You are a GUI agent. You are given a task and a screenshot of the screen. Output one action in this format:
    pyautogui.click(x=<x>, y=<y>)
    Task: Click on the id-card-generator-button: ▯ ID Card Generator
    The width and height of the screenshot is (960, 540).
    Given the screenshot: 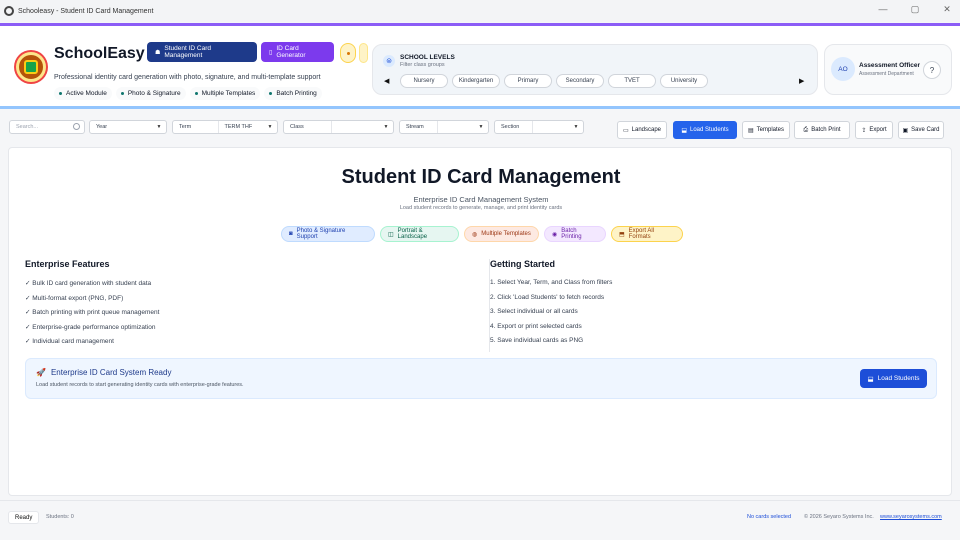 What is the action you would take?
    pyautogui.click(x=297, y=52)
    